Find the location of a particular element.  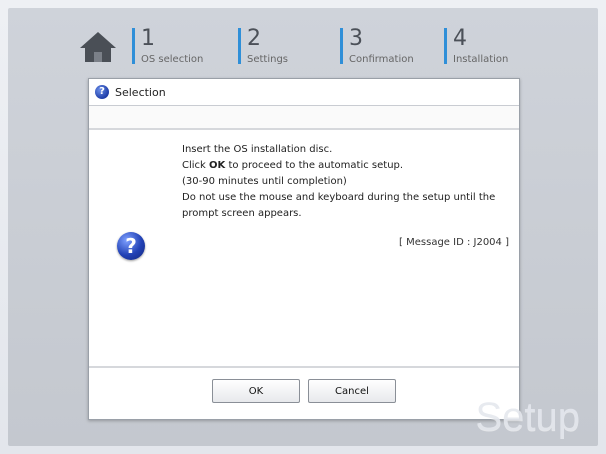

message-bold-ok: OK is located at coordinates (217, 165).